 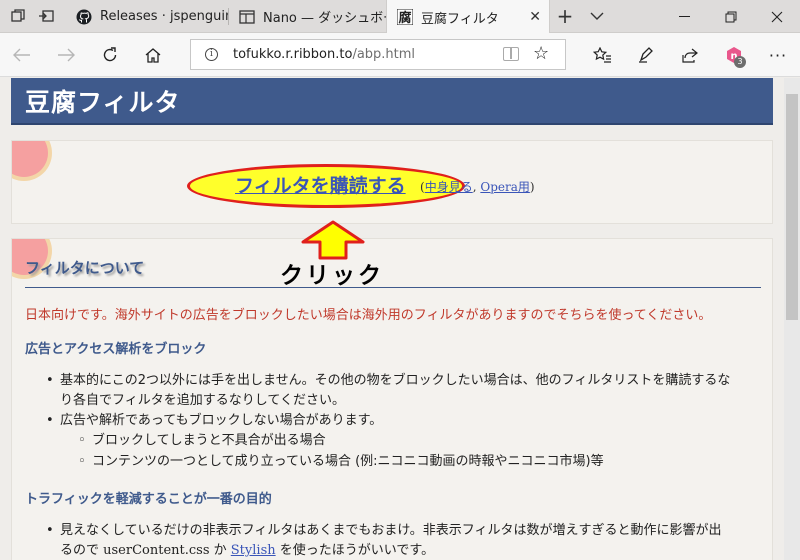 What do you see at coordinates (393, 287) in the screenshot?
I see `heading-divider` at bounding box center [393, 287].